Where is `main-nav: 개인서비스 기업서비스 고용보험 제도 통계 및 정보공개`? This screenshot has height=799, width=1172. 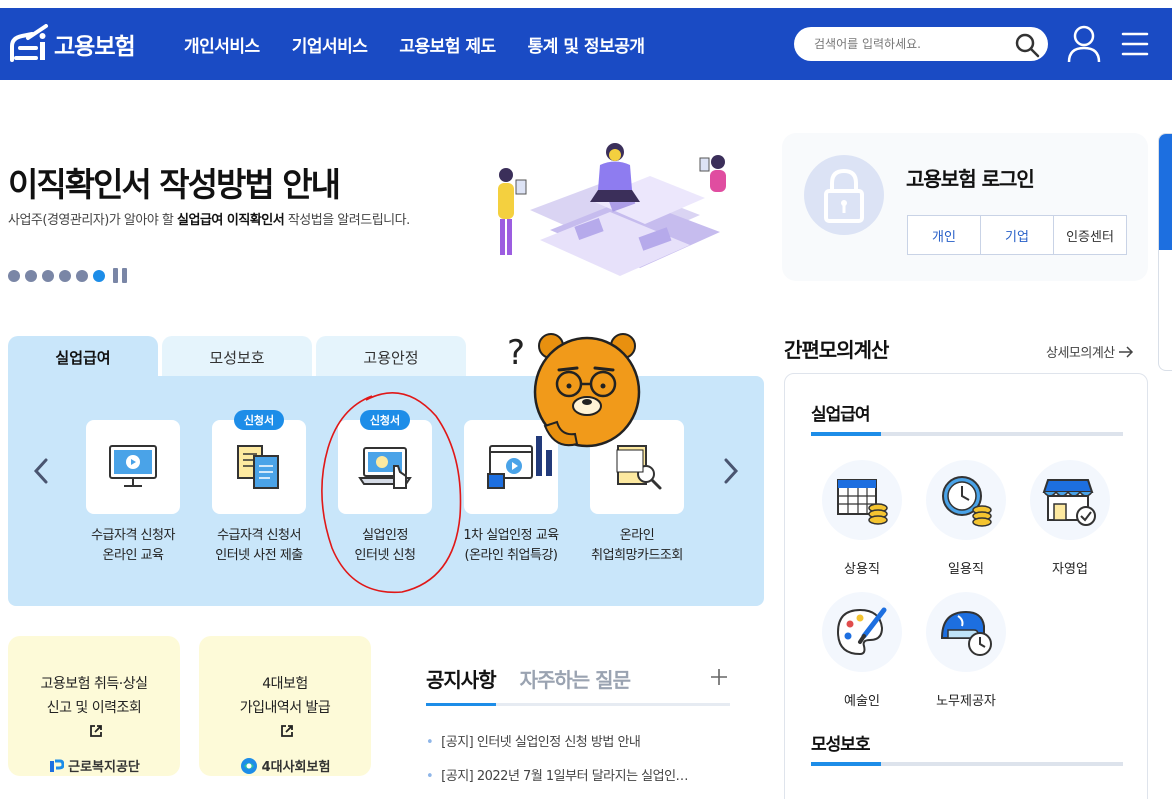 main-nav: 개인서비스 기업서비스 고용보험 제도 통계 및 정보공개 is located at coordinates (430, 44).